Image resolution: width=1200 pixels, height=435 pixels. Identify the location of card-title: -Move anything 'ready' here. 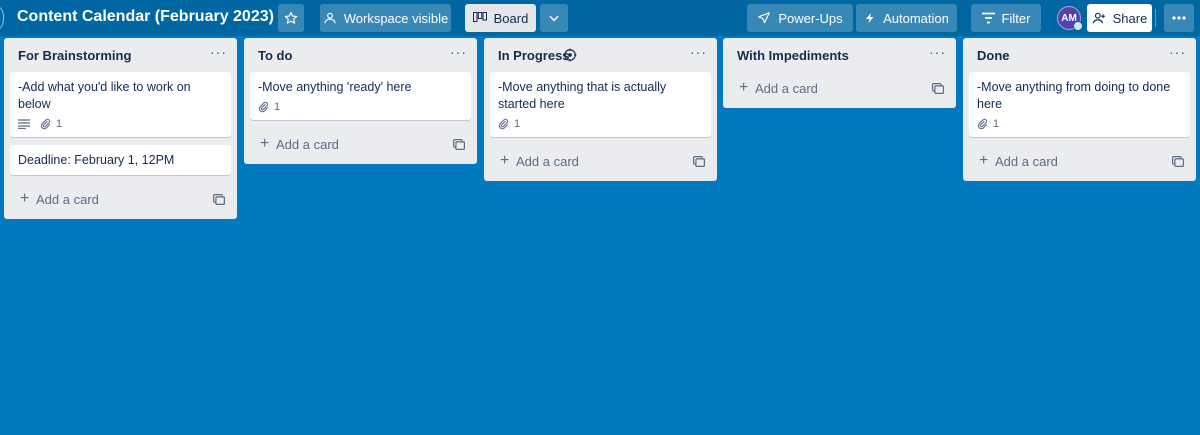
(335, 87).